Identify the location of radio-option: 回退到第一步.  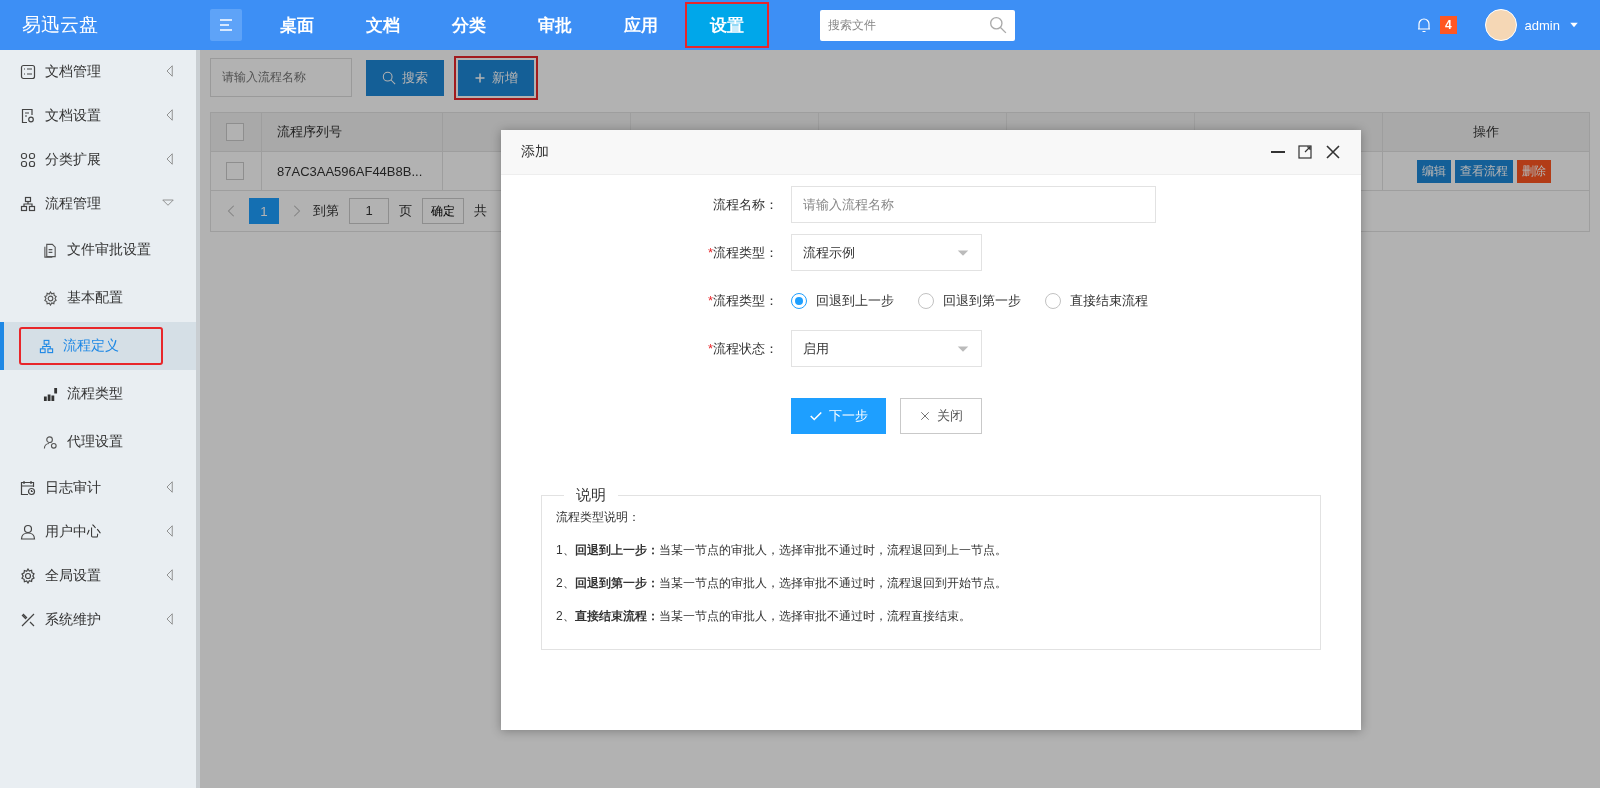
(969, 300).